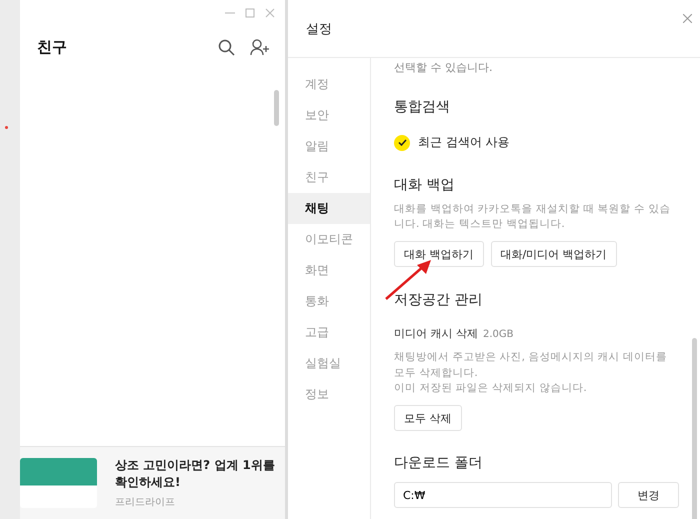 Image resolution: width=700 pixels, height=519 pixels. What do you see at coordinates (498, 334) in the screenshot?
I see `cache-size: 2.0GB` at bounding box center [498, 334].